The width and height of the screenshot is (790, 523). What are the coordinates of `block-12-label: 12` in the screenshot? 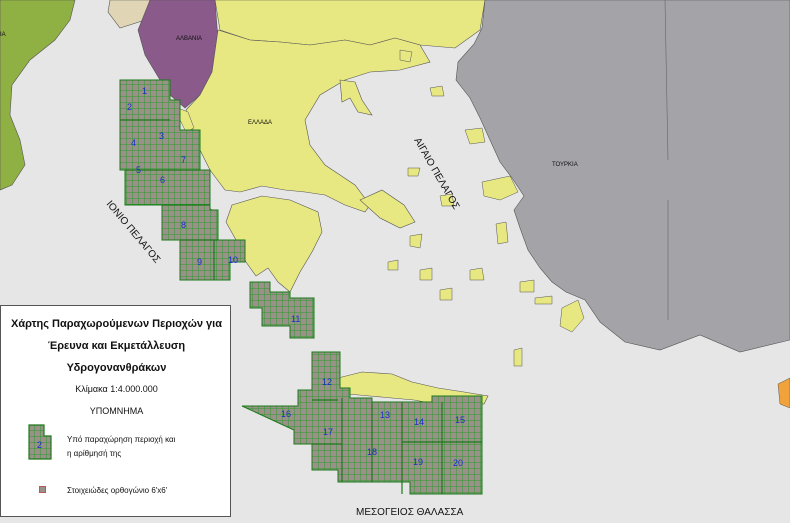 It's located at (327, 382).